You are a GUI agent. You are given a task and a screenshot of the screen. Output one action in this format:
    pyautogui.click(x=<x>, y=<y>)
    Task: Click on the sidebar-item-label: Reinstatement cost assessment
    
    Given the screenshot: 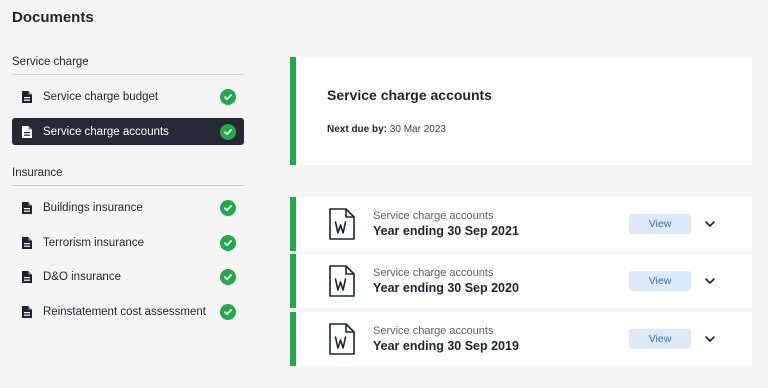 What is the action you would take?
    pyautogui.click(x=124, y=311)
    